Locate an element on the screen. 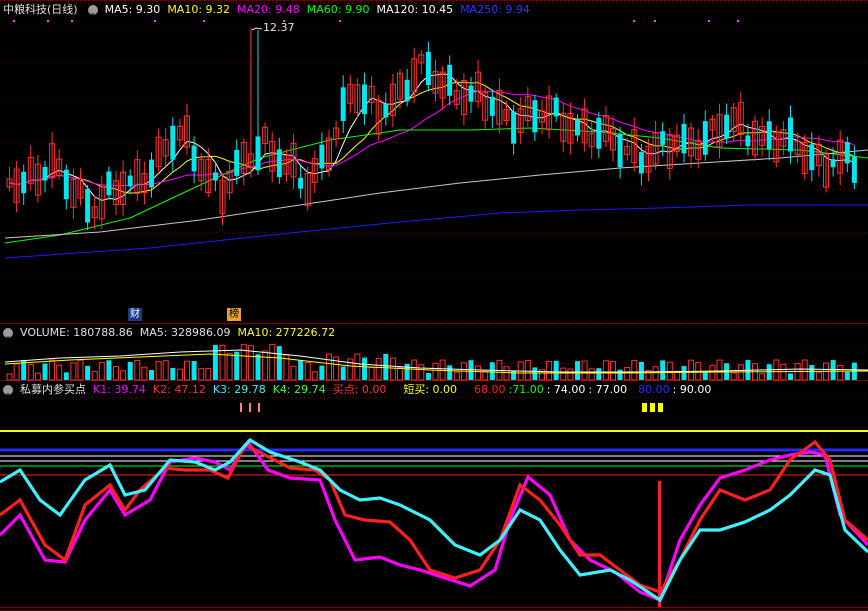 The height and width of the screenshot is (611, 868). volume-label: VOLUME: 180788.86 is located at coordinates (76, 332).